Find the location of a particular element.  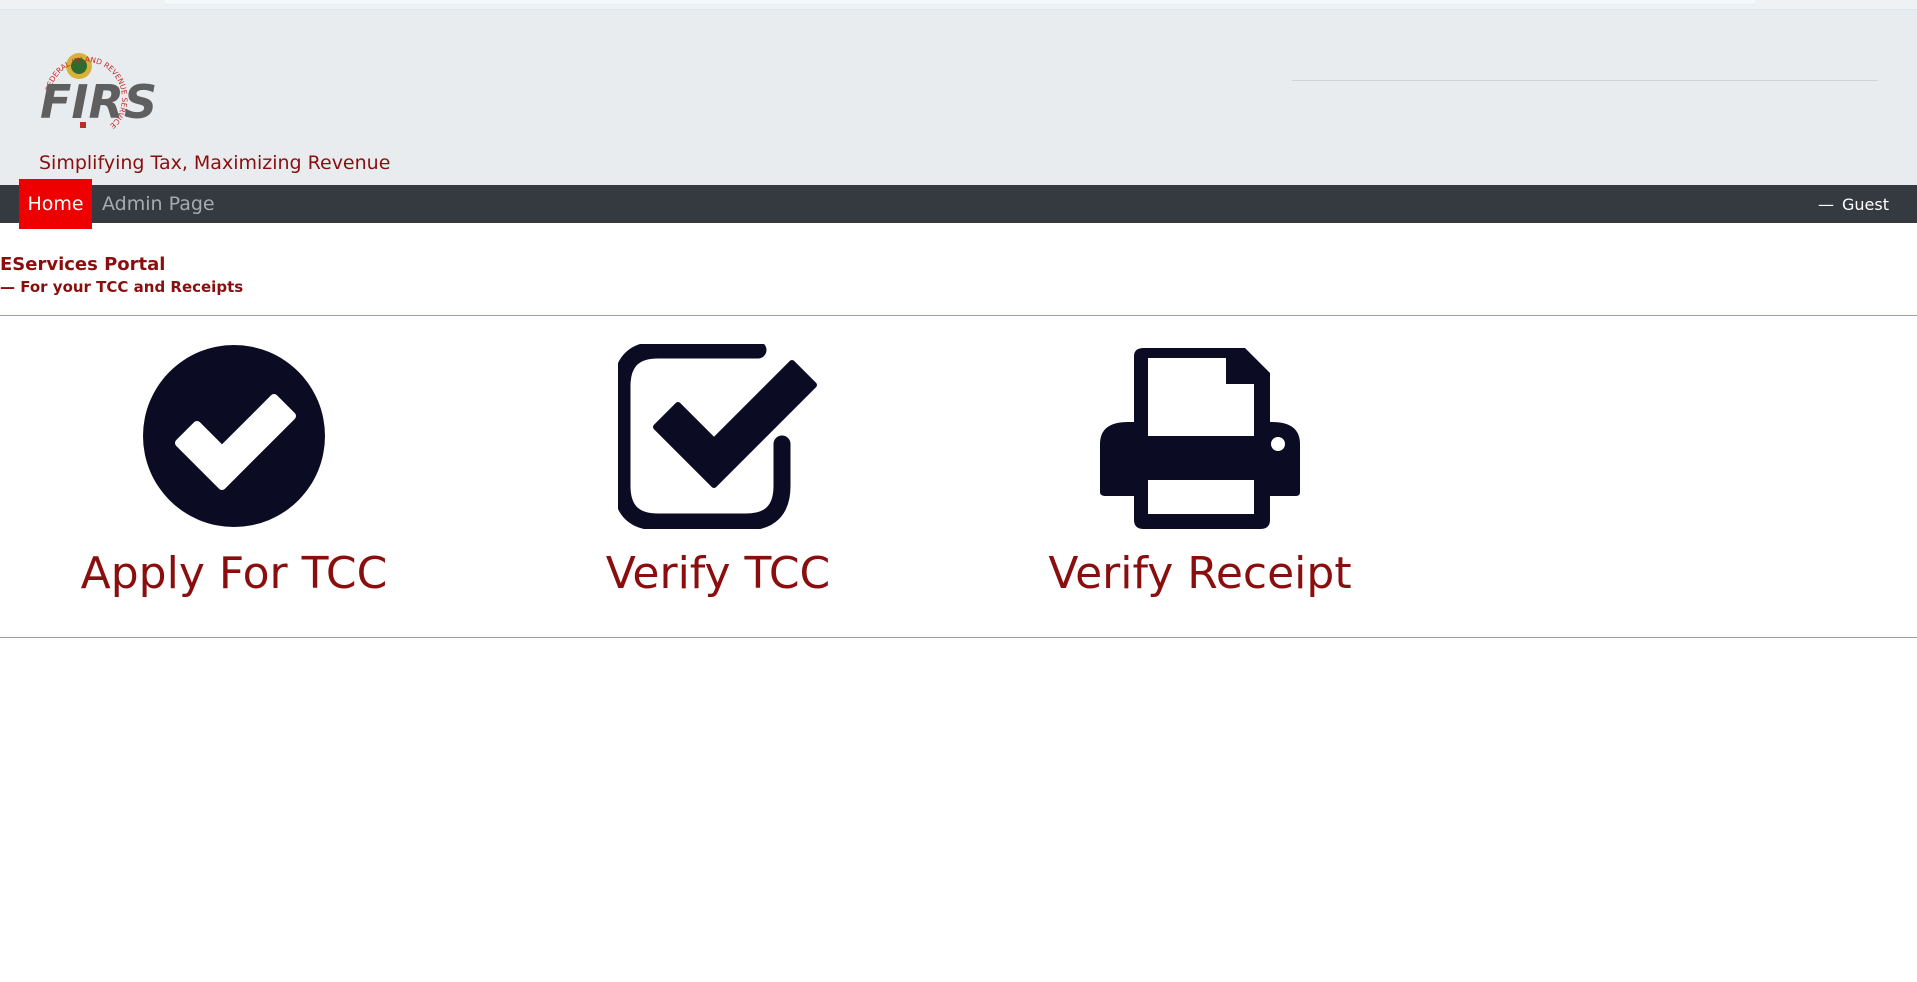

nav-item-admin-page: Admin Page is located at coordinates (158, 204).